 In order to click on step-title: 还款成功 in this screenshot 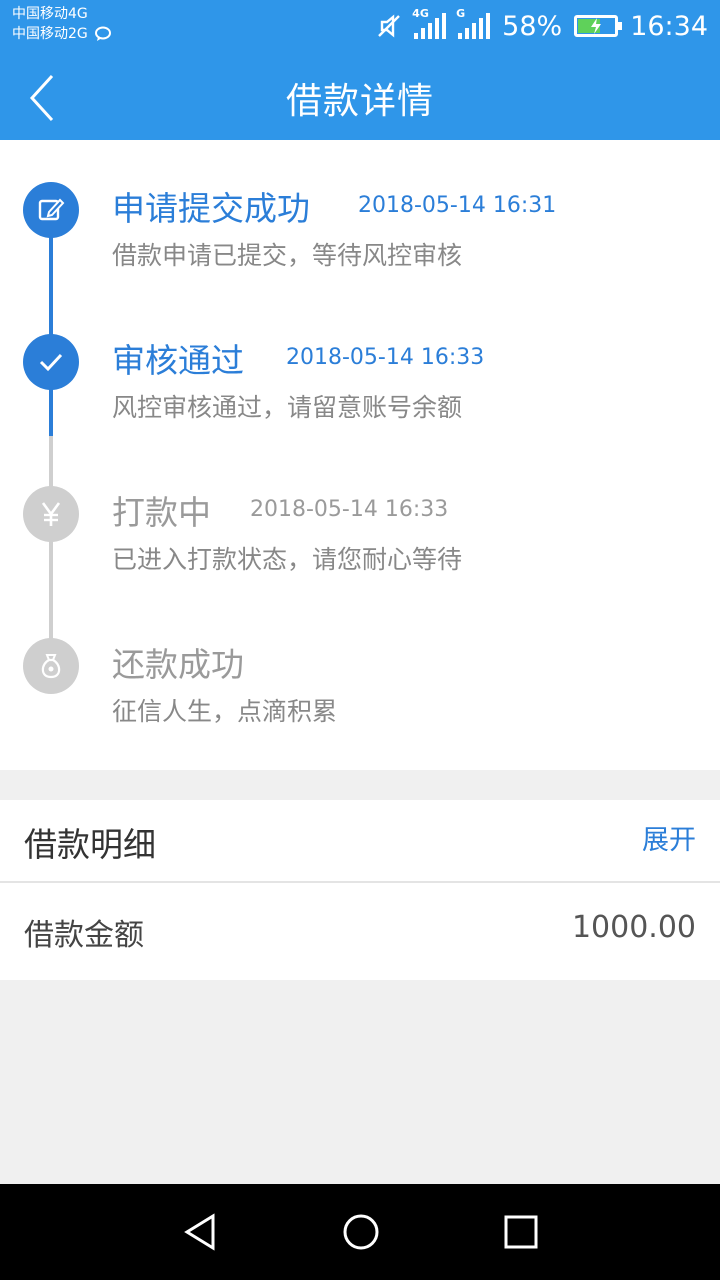, I will do `click(178, 664)`.